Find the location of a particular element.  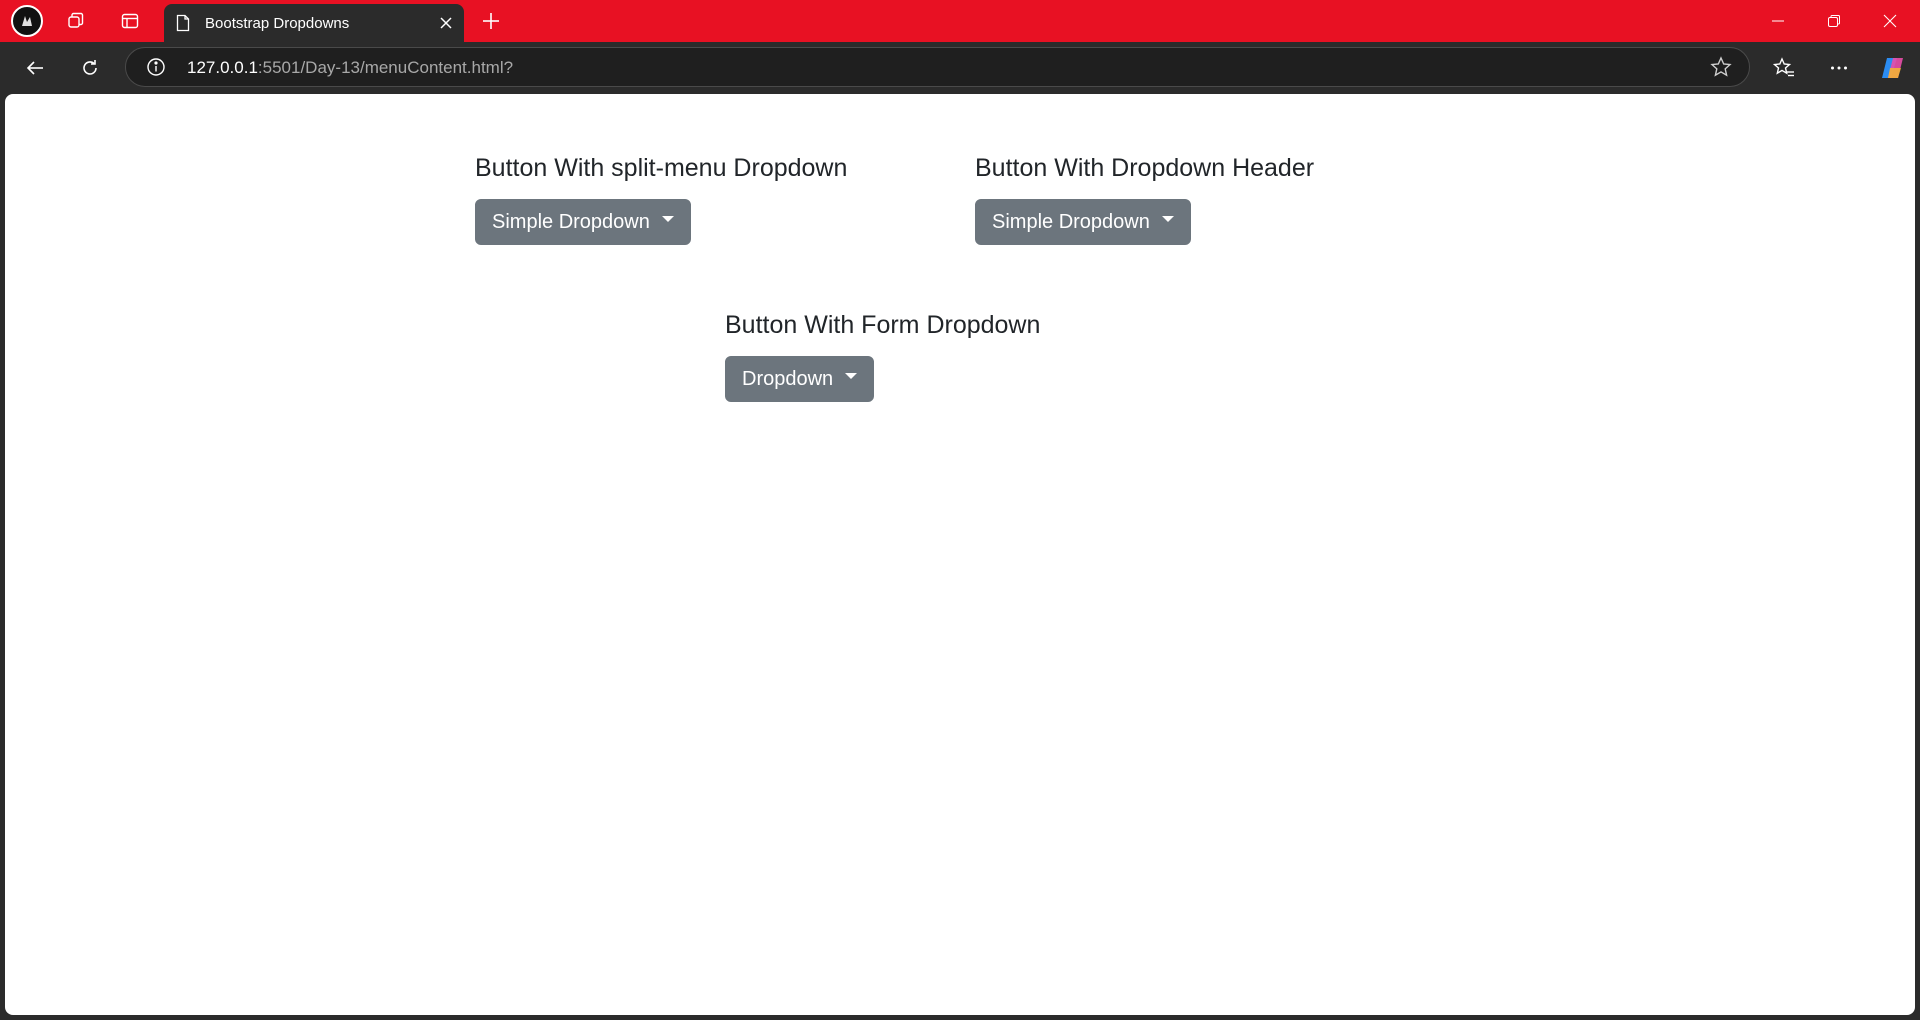

section-heading: Button With Dropdown Header is located at coordinates (1145, 168).